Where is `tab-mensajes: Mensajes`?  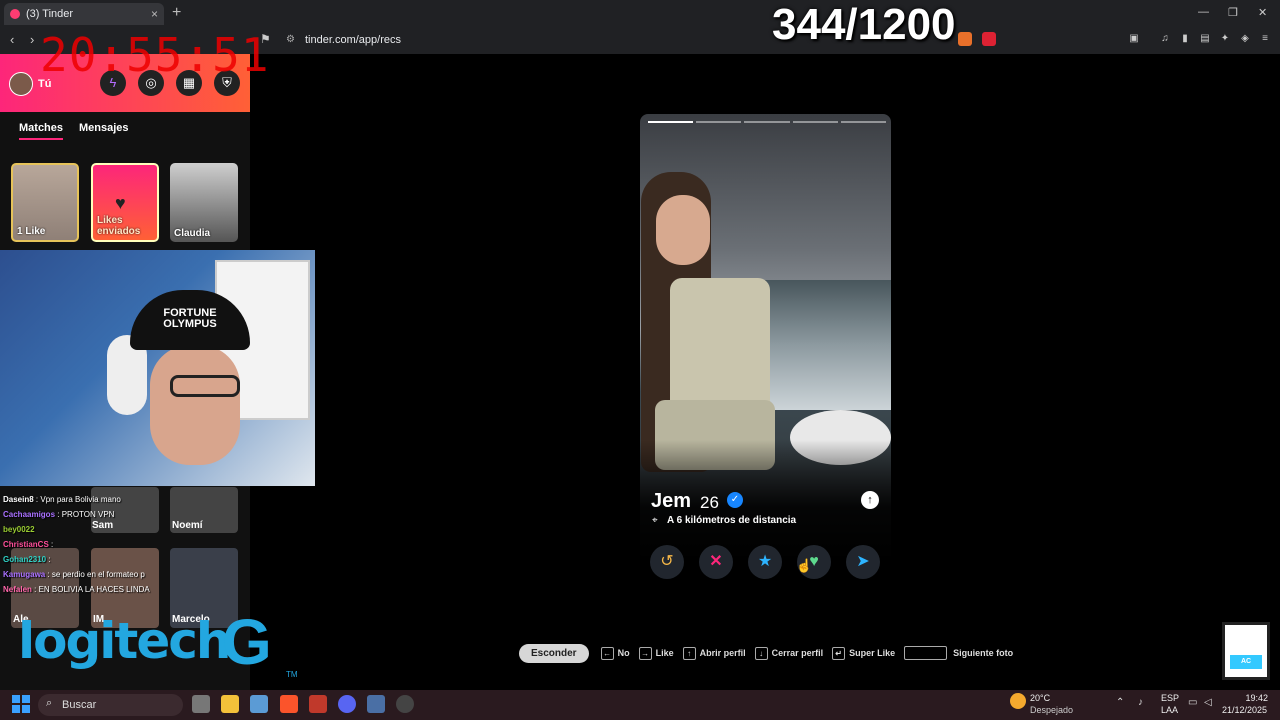 tab-mensajes: Mensajes is located at coordinates (104, 128).